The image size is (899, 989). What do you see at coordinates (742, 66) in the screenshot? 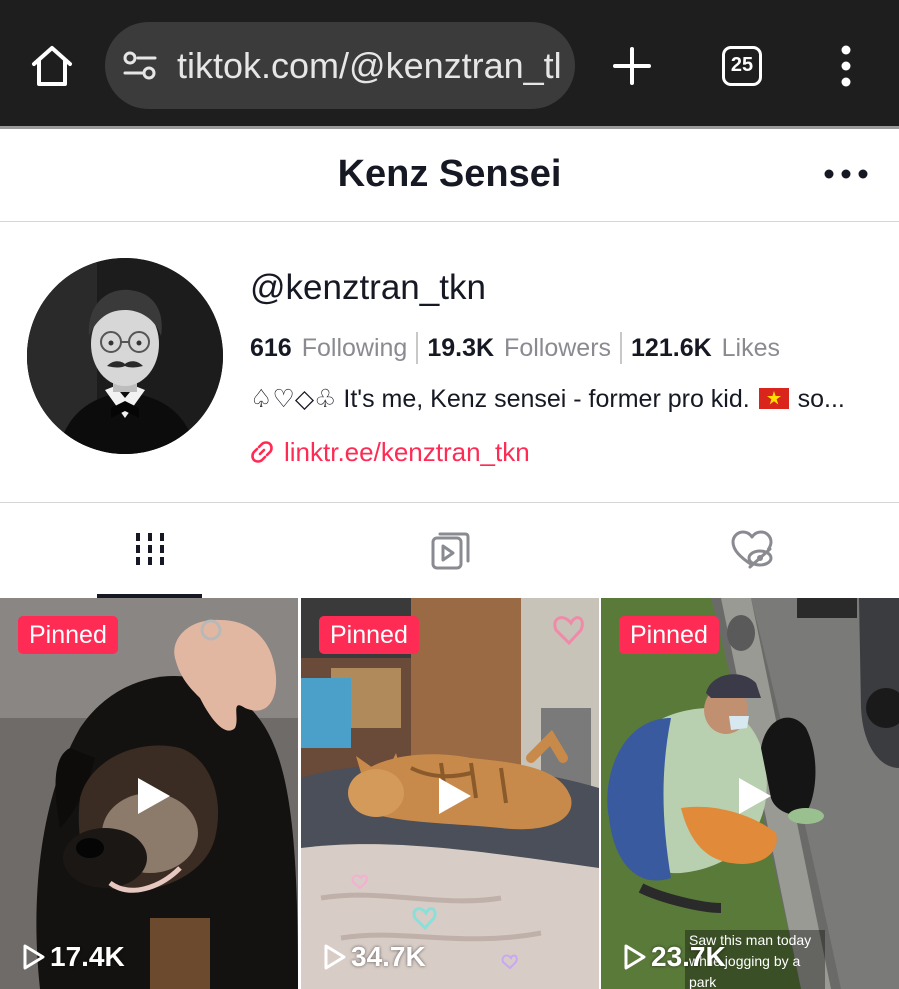
I see `tab-switcher-button: 25` at bounding box center [742, 66].